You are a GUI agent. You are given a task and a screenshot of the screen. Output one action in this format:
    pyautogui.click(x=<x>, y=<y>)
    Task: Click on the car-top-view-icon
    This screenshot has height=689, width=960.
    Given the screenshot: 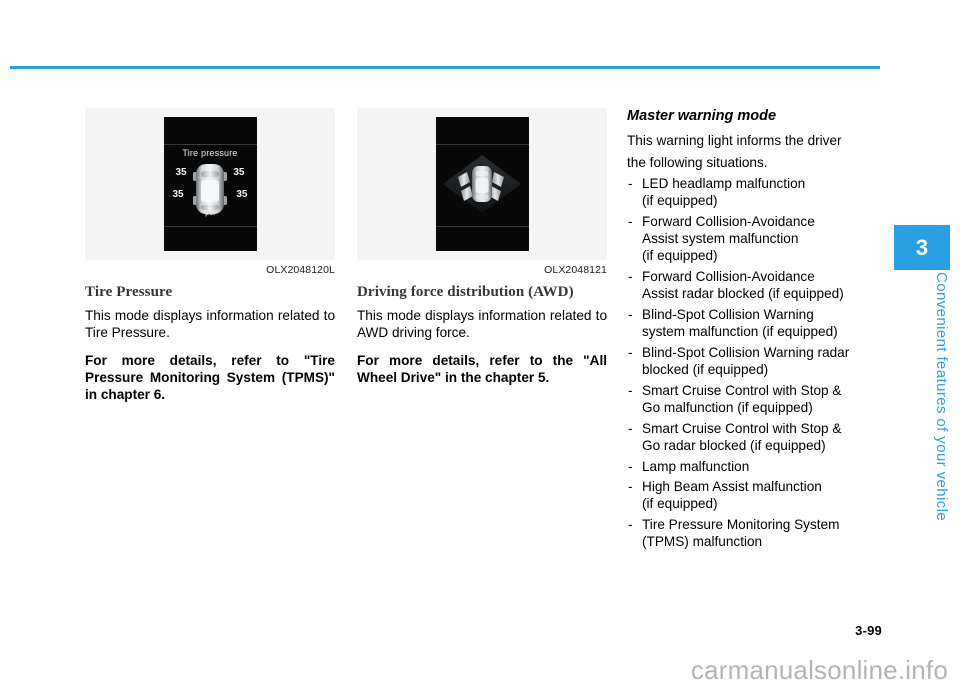 What is the action you would take?
    pyautogui.click(x=210, y=189)
    